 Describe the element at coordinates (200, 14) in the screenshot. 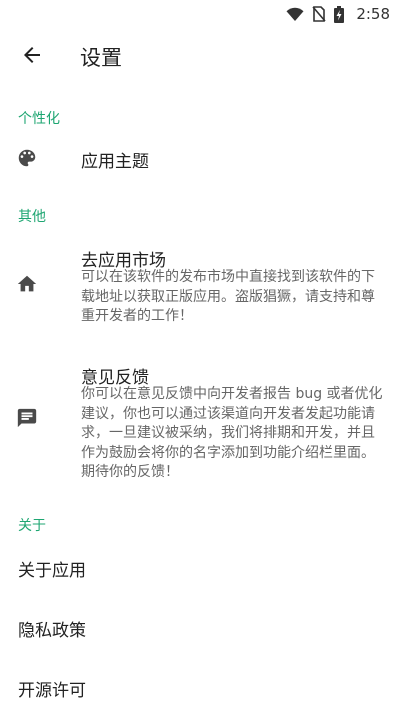

I see `status-bar: 2:58` at that location.